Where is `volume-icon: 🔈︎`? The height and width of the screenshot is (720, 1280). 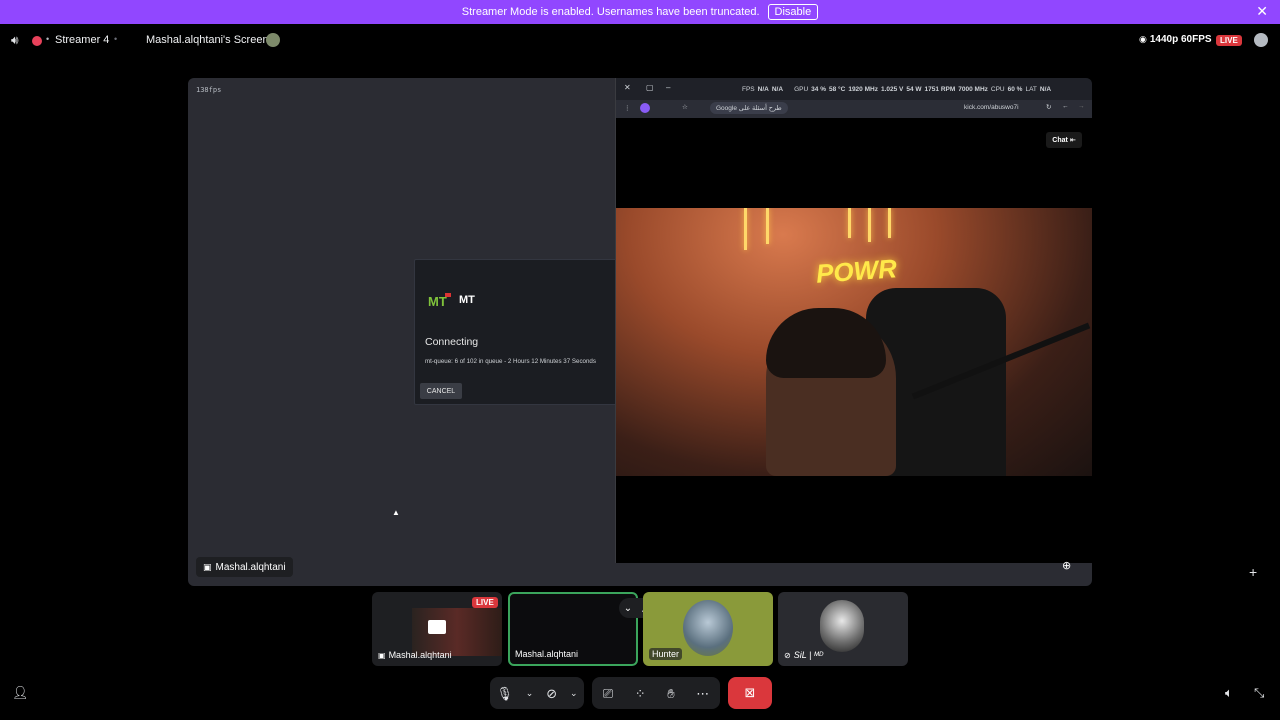 volume-icon: 🔈︎ is located at coordinates (1229, 692).